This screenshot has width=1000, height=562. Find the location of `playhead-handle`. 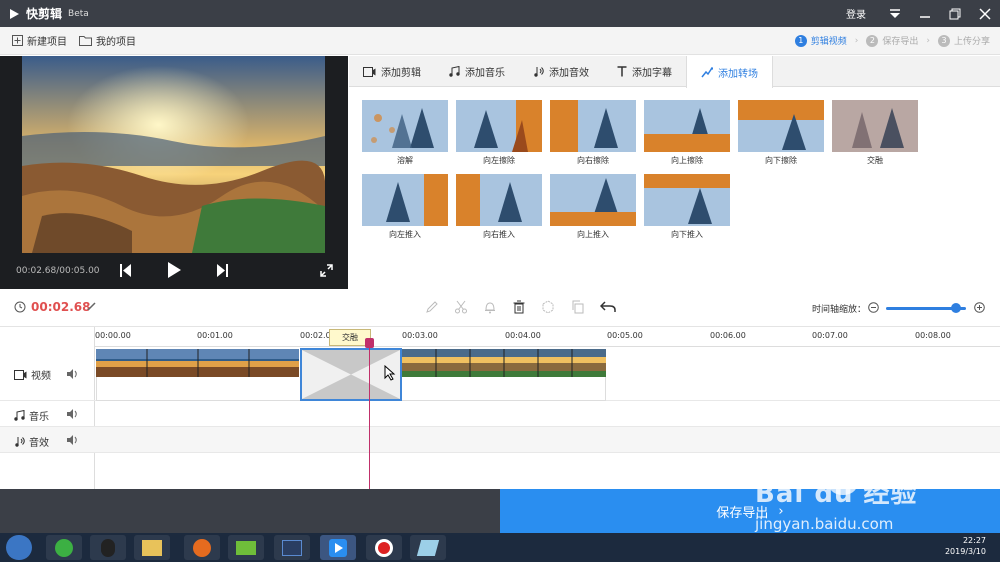

playhead-handle is located at coordinates (369, 343).